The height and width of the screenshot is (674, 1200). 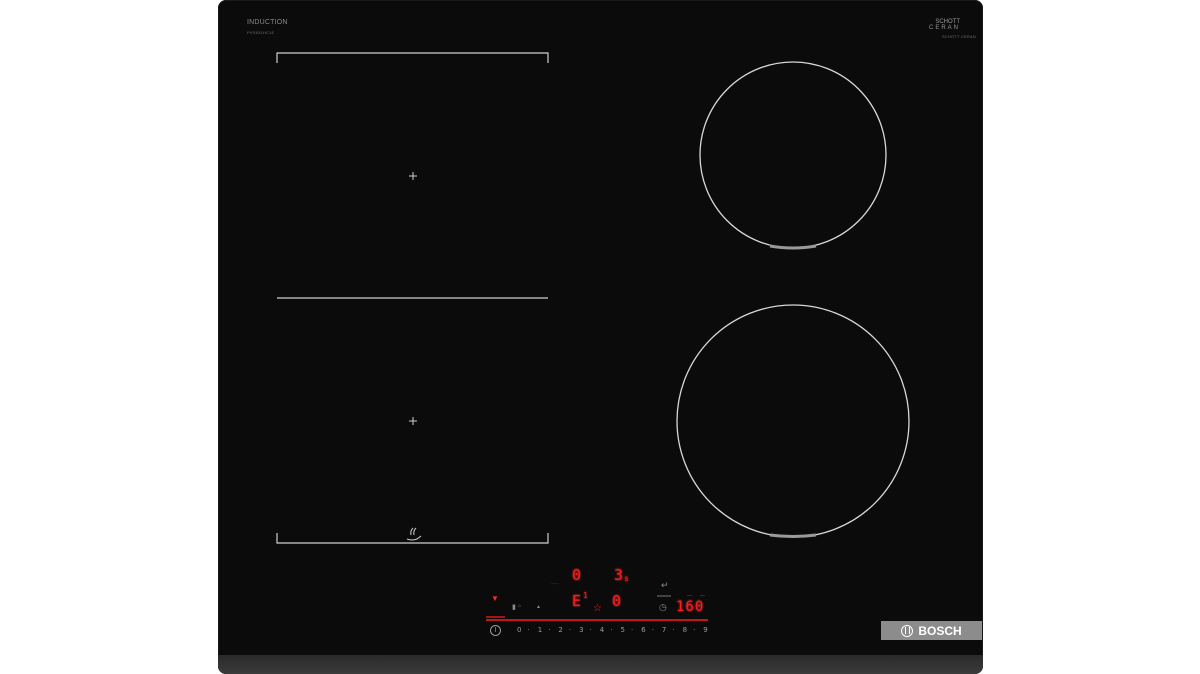 I want to click on wifi-icon: ▼, so click(x=495, y=599).